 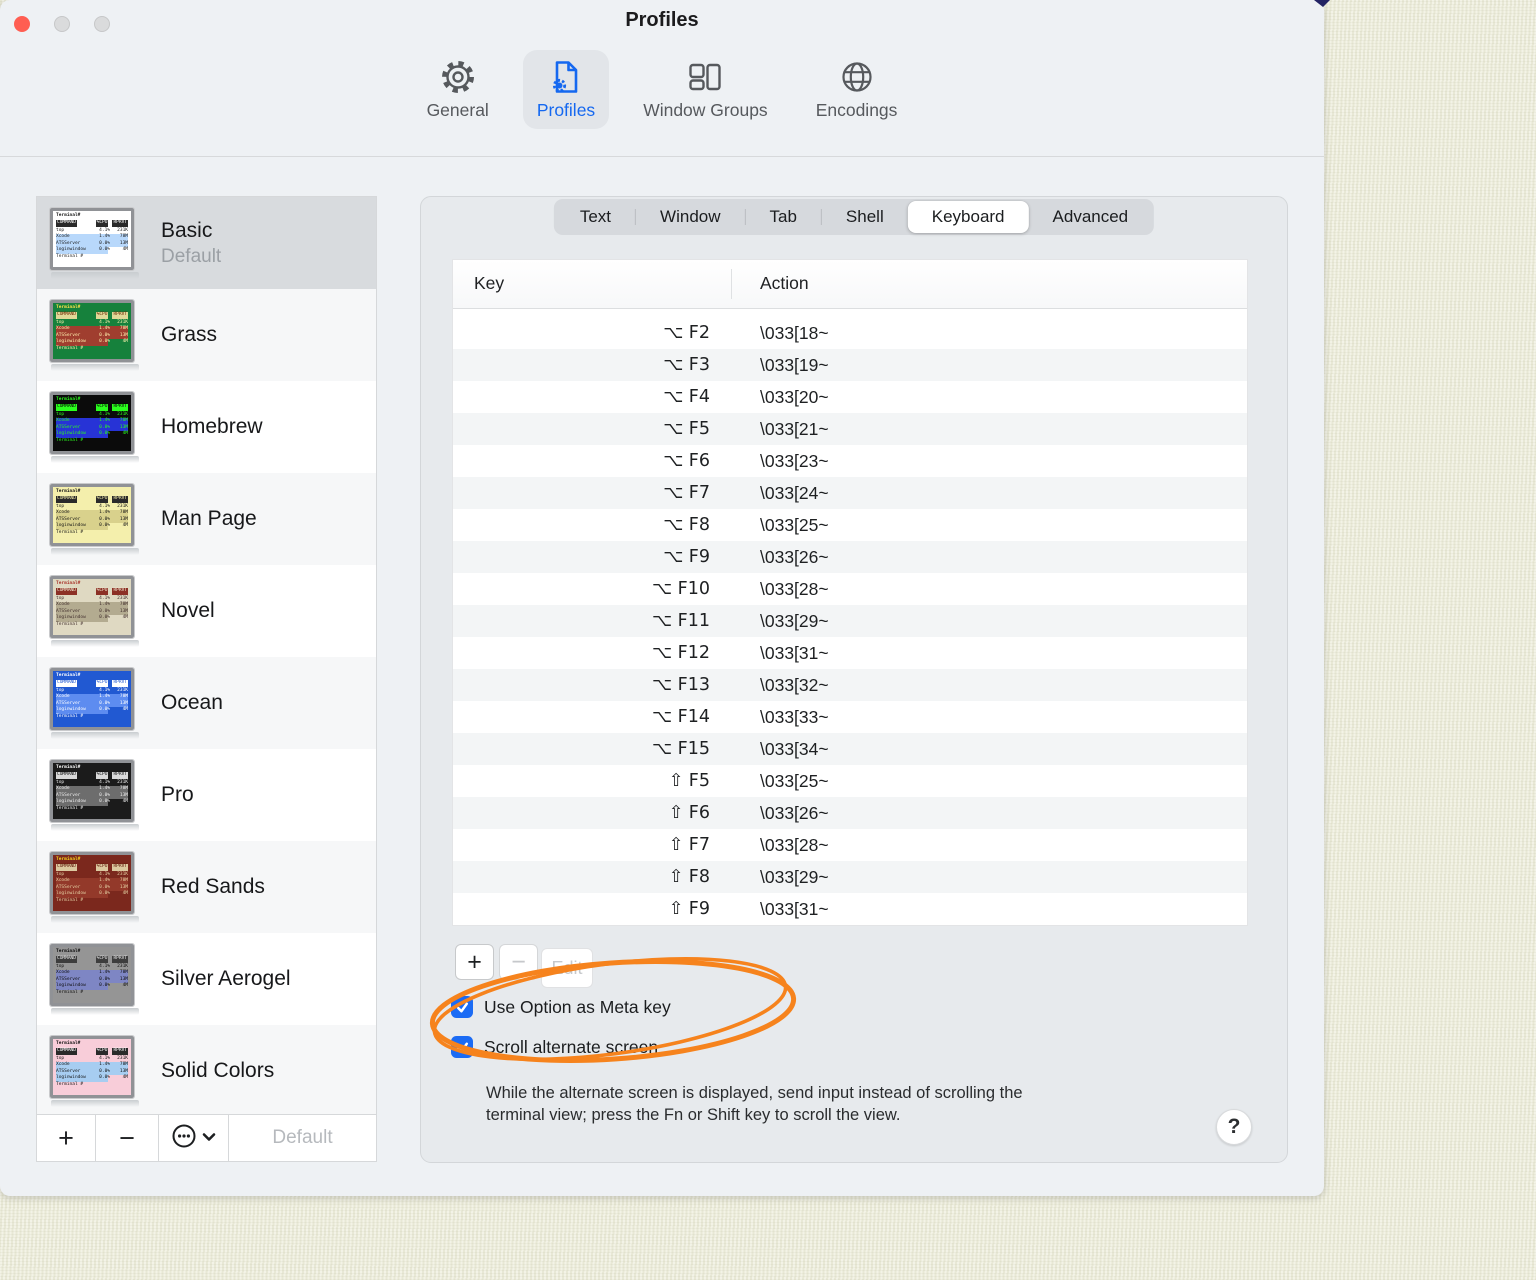 What do you see at coordinates (127, 1138) in the screenshot?
I see `remove-profile-button: −` at bounding box center [127, 1138].